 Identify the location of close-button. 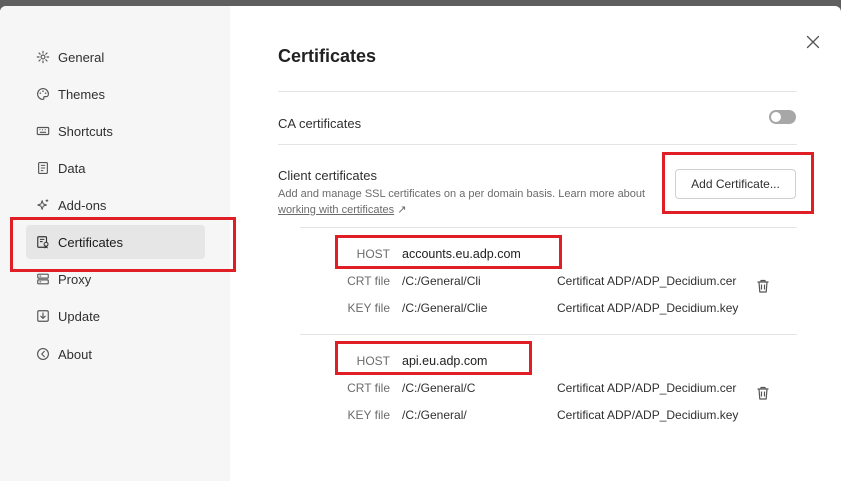
(813, 42).